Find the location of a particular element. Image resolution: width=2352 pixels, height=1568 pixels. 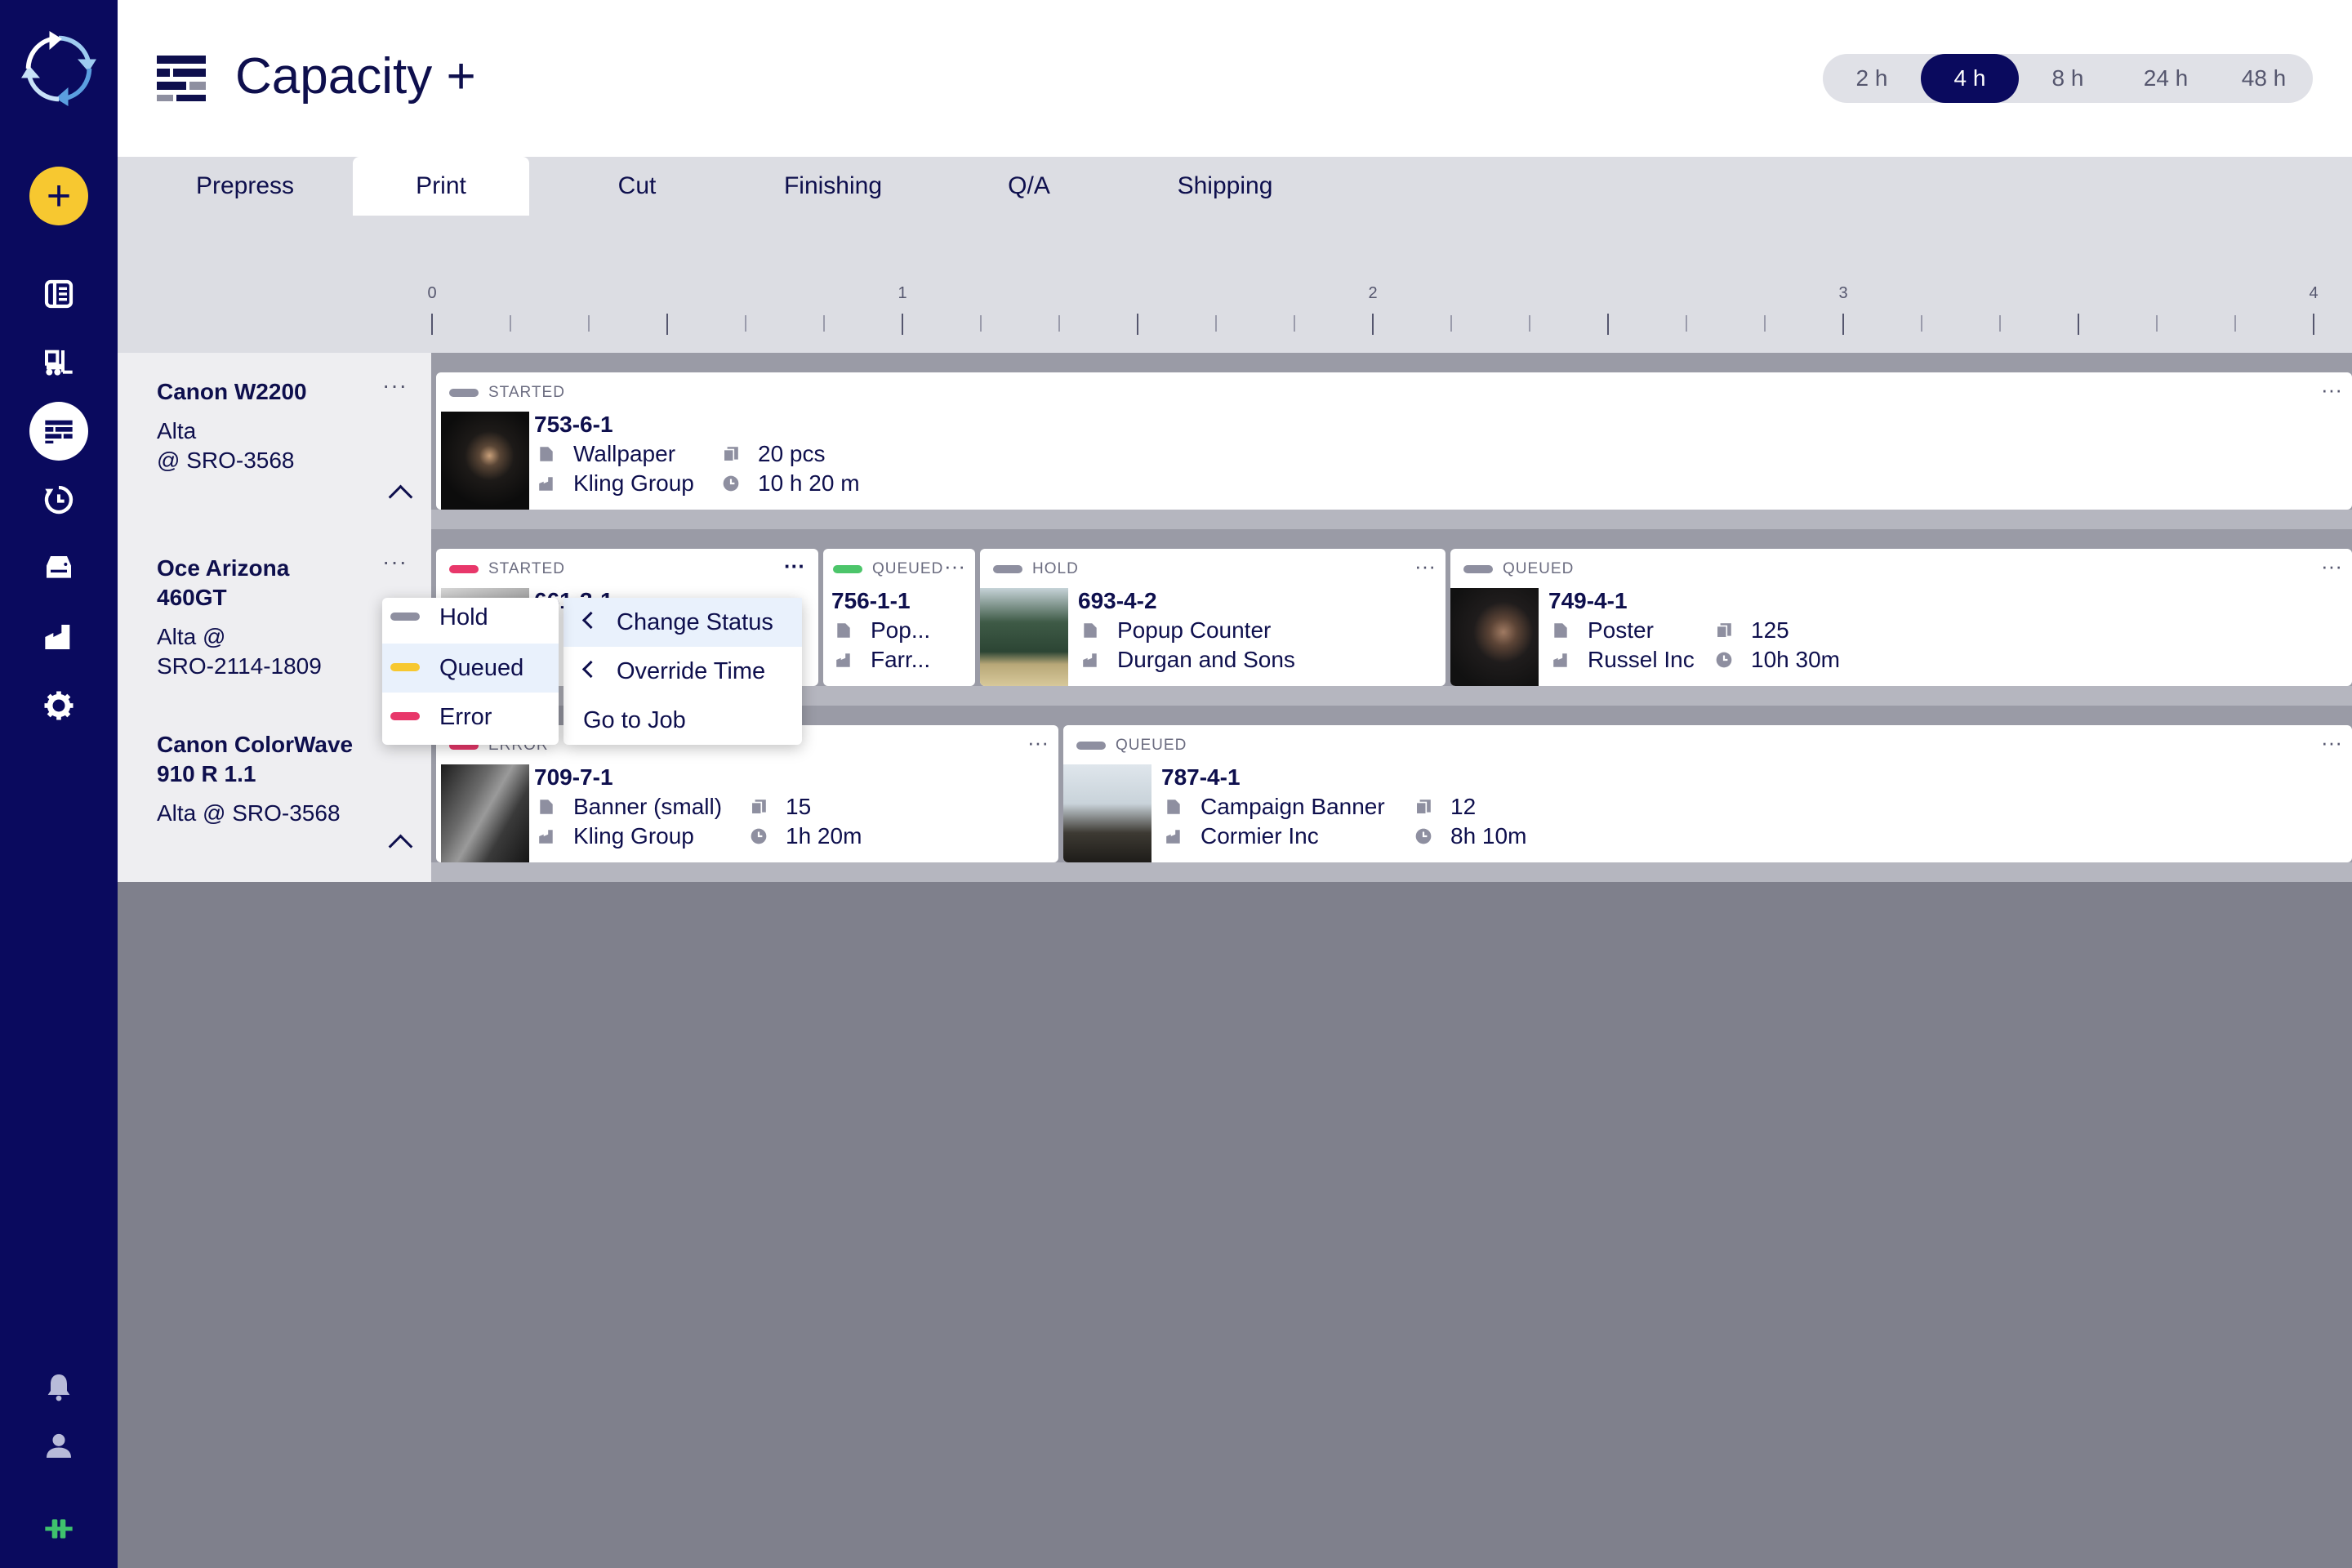

range-4h: 4 h is located at coordinates (1970, 78).